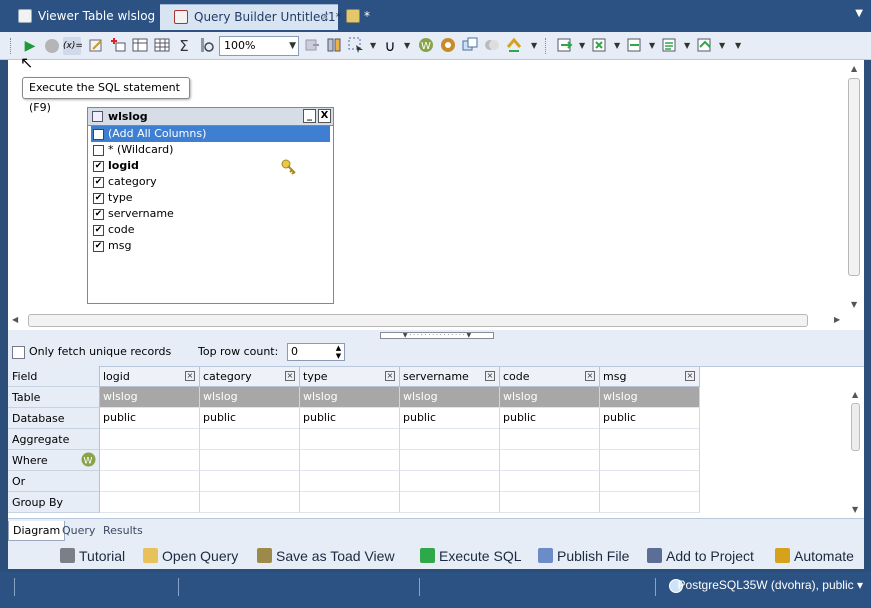 The image size is (871, 608). What do you see at coordinates (338, 352) in the screenshot?
I see `spinner-icon: ▲ ▼` at bounding box center [338, 352].